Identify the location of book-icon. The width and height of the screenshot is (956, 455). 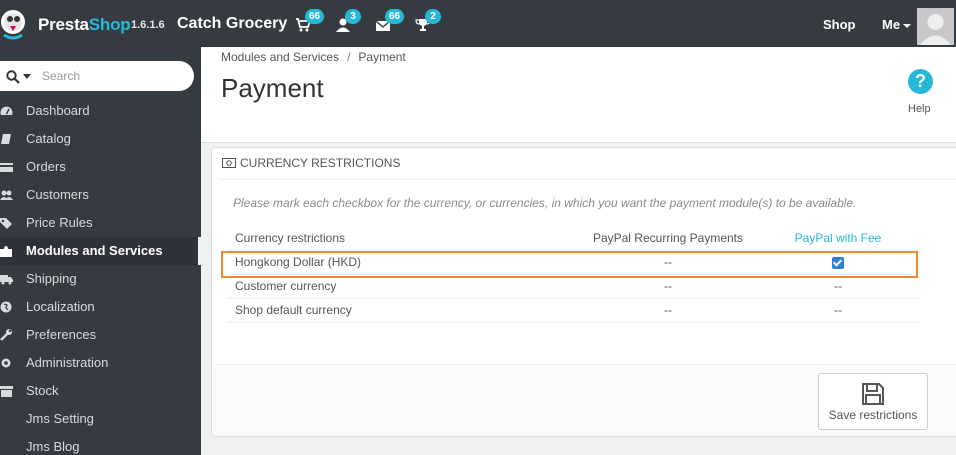
(6, 139).